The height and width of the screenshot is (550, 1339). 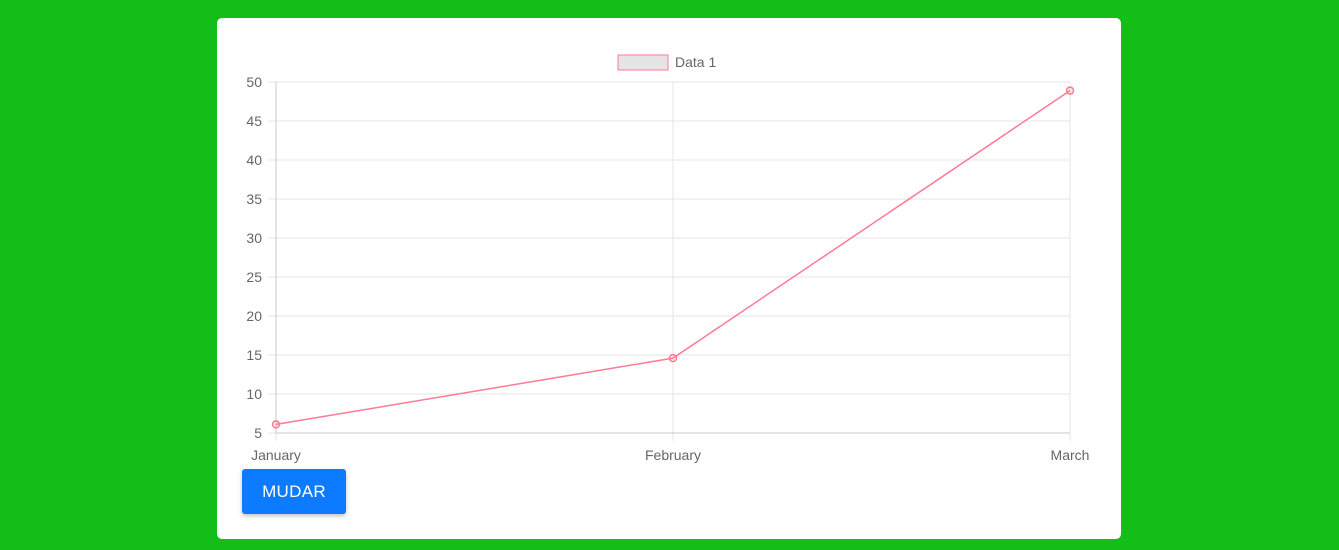 I want to click on data-point-february, so click(x=673, y=358).